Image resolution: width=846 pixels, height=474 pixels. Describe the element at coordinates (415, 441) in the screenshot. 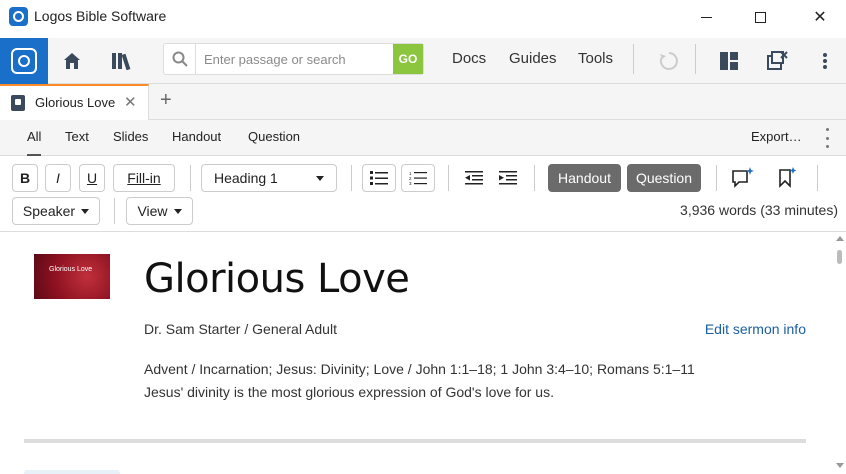

I see `section-divider` at that location.